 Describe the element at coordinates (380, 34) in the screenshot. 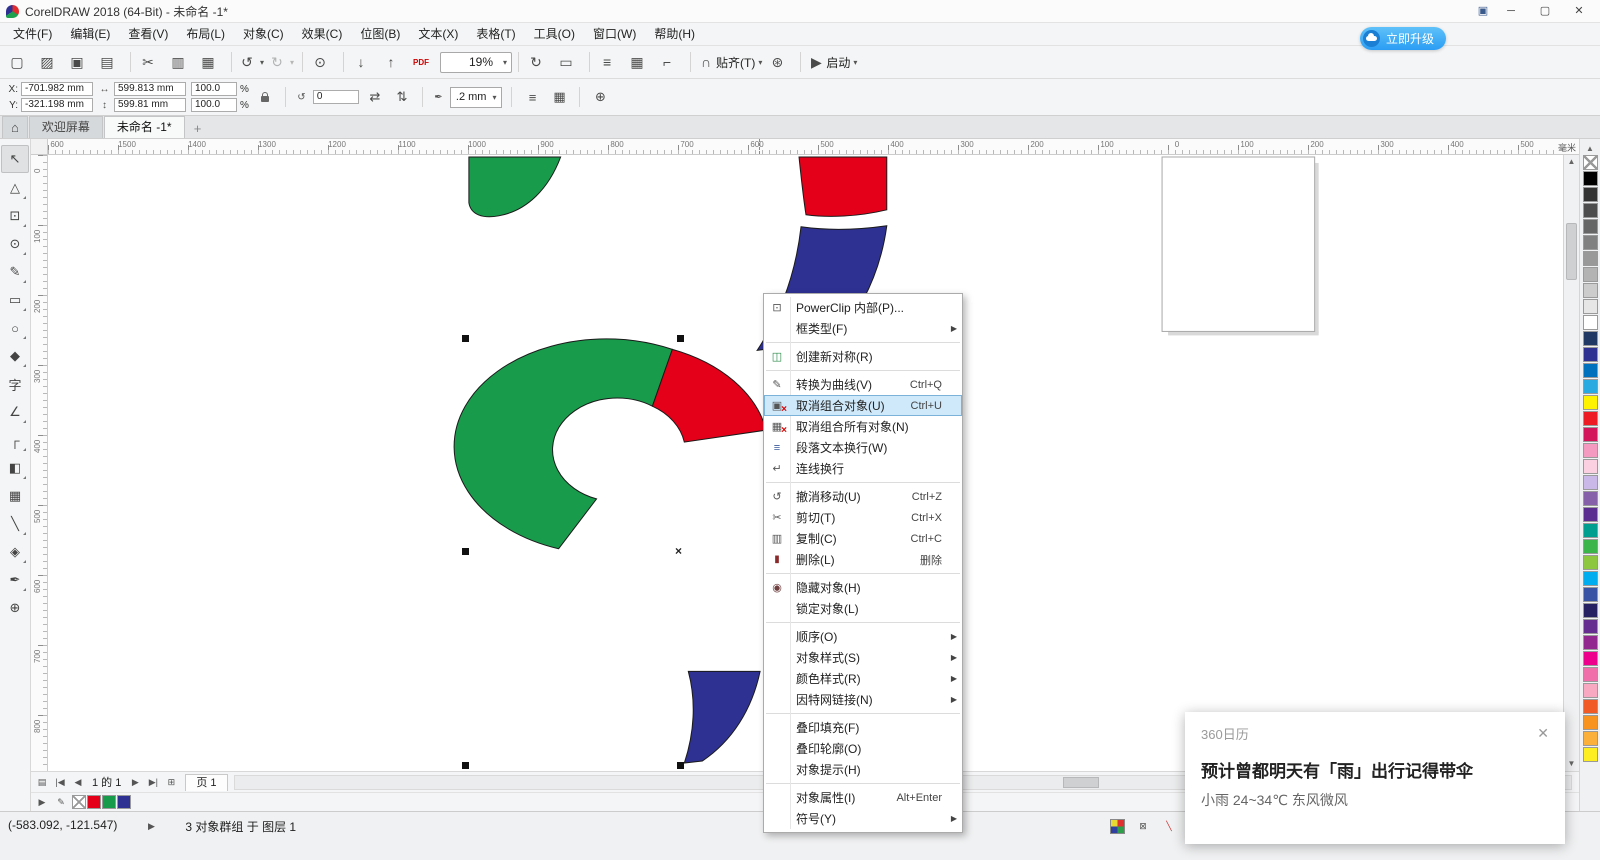

I see `menubar-item: 位图(B)` at that location.